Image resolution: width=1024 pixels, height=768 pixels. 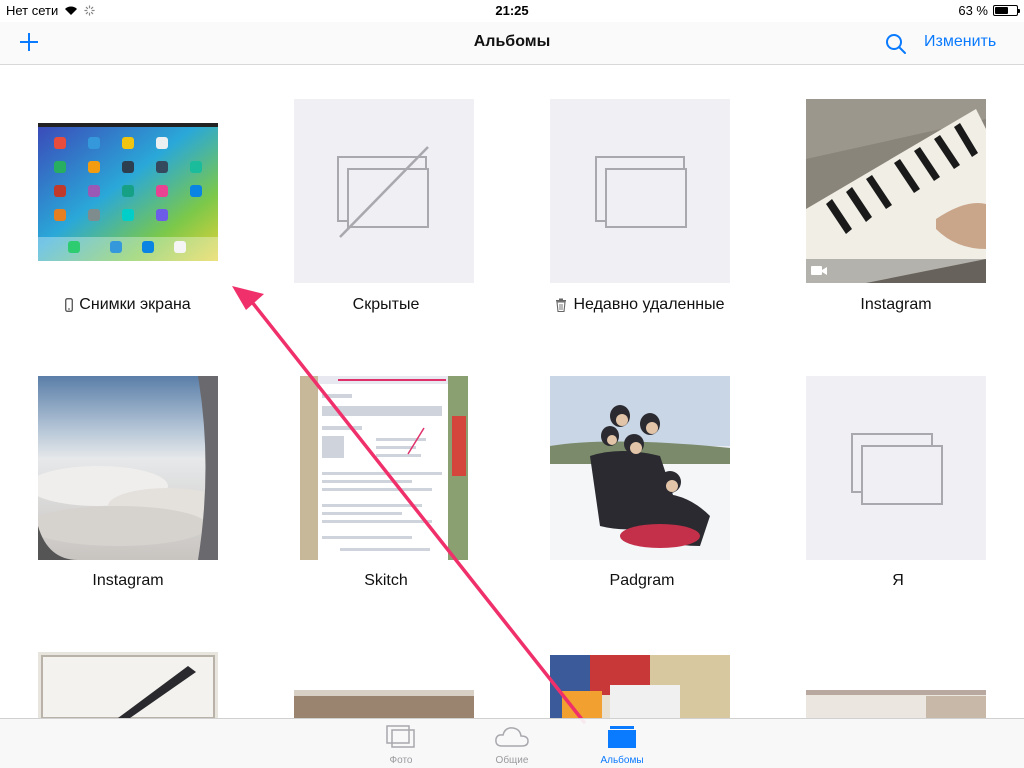 I want to click on photos-icon, so click(x=400, y=736).